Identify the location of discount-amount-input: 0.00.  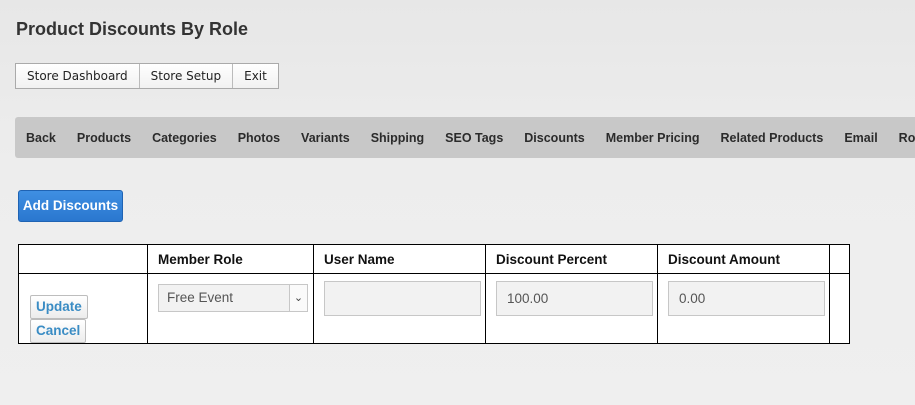
(746, 298).